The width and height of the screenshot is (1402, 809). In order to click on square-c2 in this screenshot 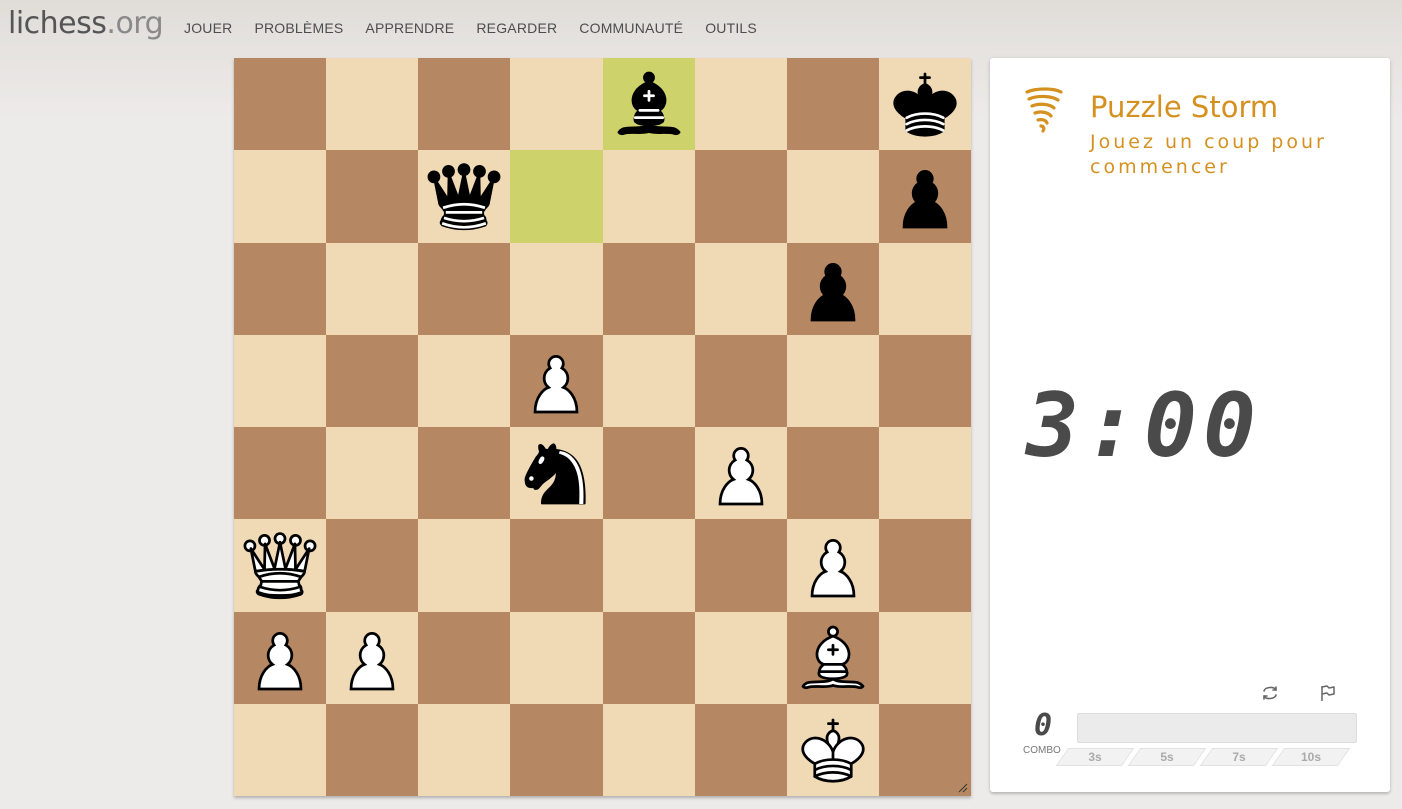, I will do `click(464, 657)`.